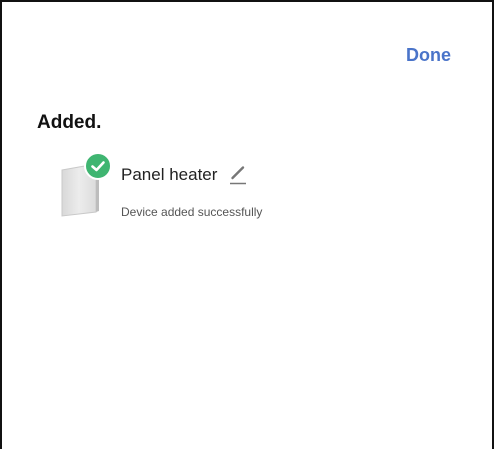  I want to click on check-circle-icon, so click(98, 166).